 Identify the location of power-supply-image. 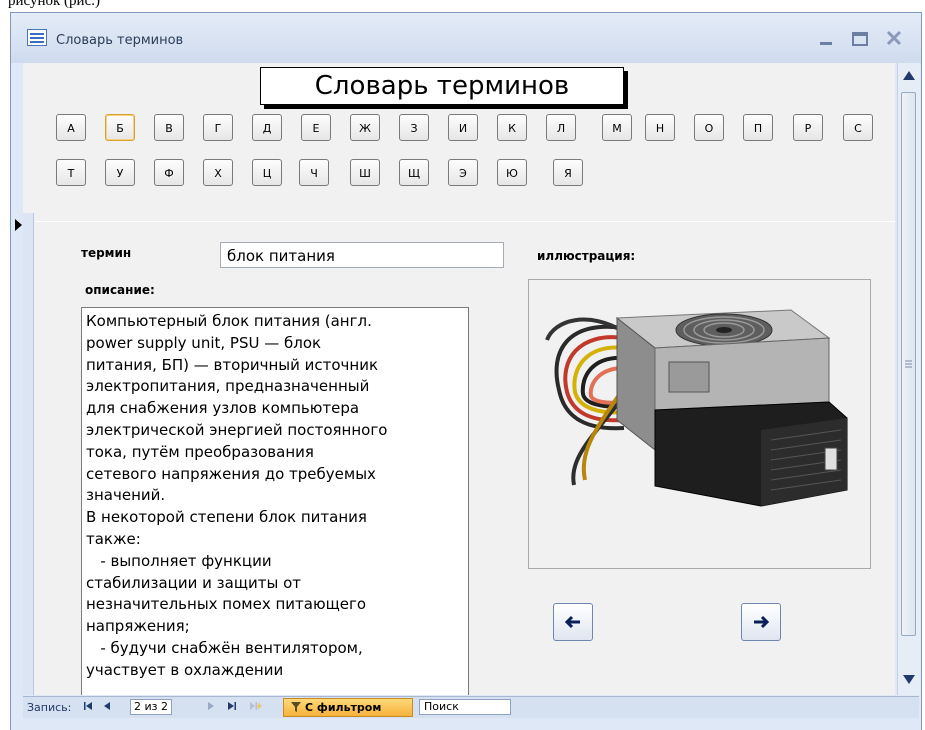
(696, 408).